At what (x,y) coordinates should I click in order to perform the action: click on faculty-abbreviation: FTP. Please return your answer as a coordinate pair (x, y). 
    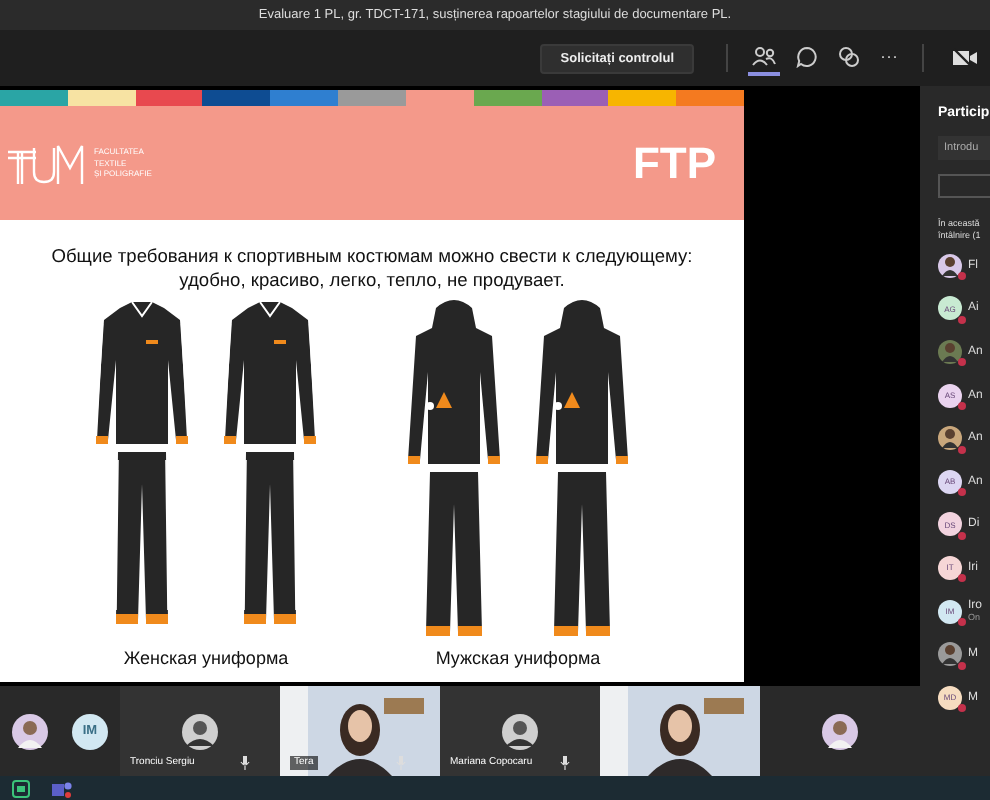
    Looking at the image, I should click on (674, 163).